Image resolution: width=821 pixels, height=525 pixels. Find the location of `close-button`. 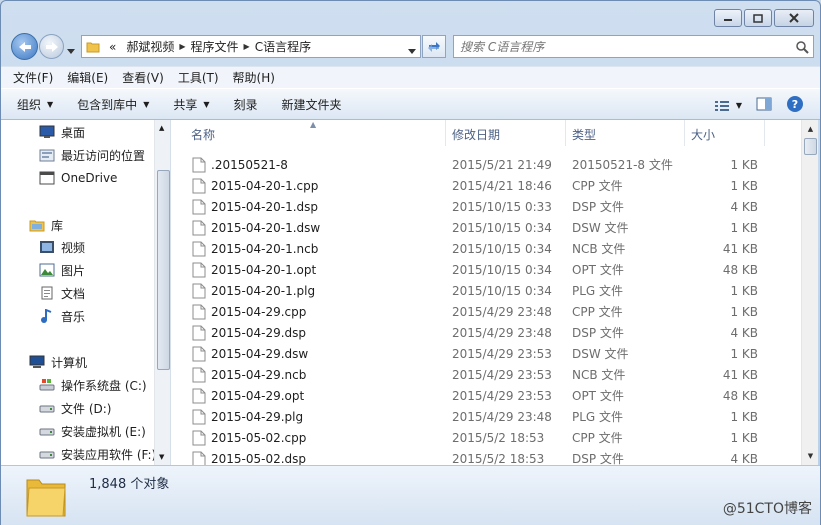

close-button is located at coordinates (794, 18).